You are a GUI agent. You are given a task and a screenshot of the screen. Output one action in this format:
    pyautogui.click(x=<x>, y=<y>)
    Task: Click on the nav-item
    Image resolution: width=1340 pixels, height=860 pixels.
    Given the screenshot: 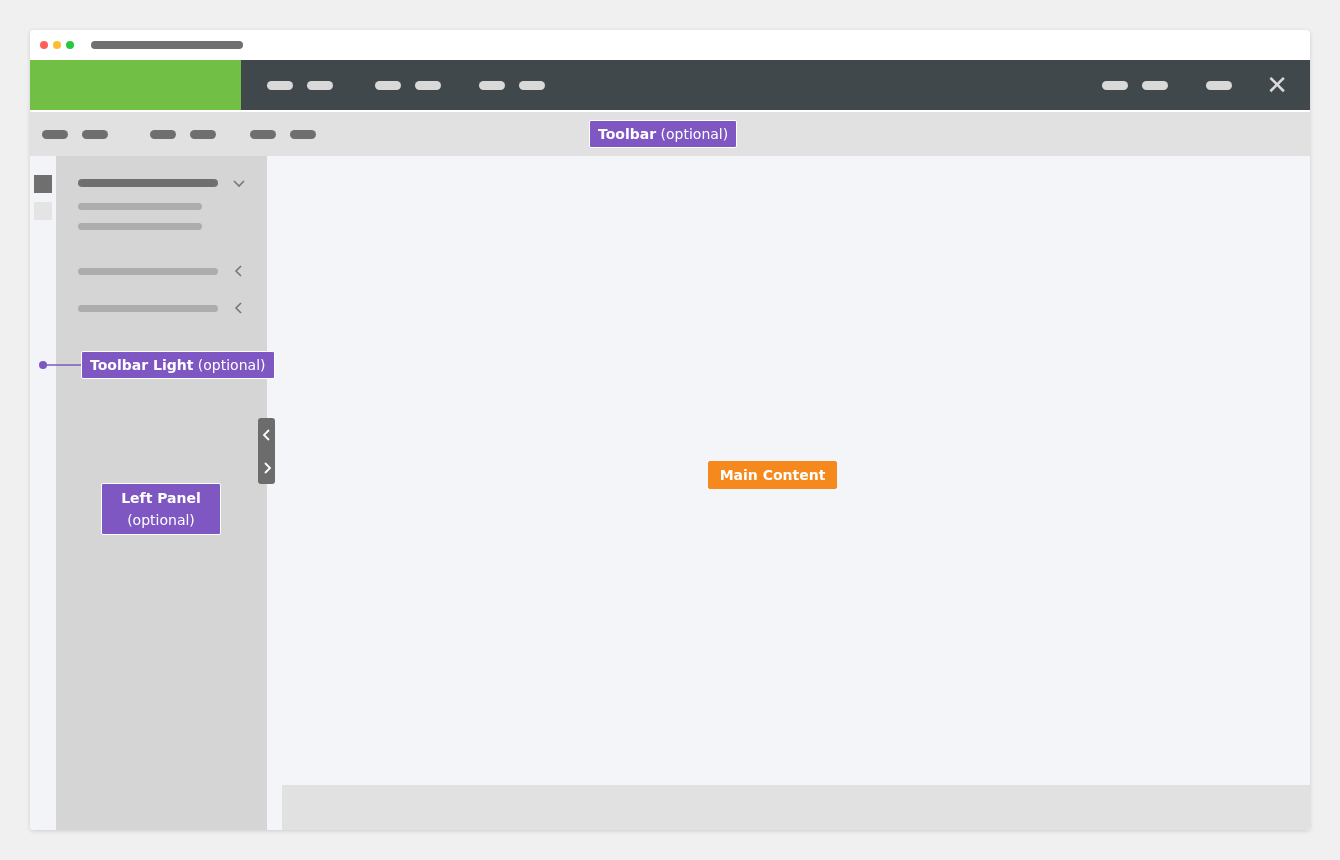 What is the action you would take?
    pyautogui.click(x=161, y=183)
    